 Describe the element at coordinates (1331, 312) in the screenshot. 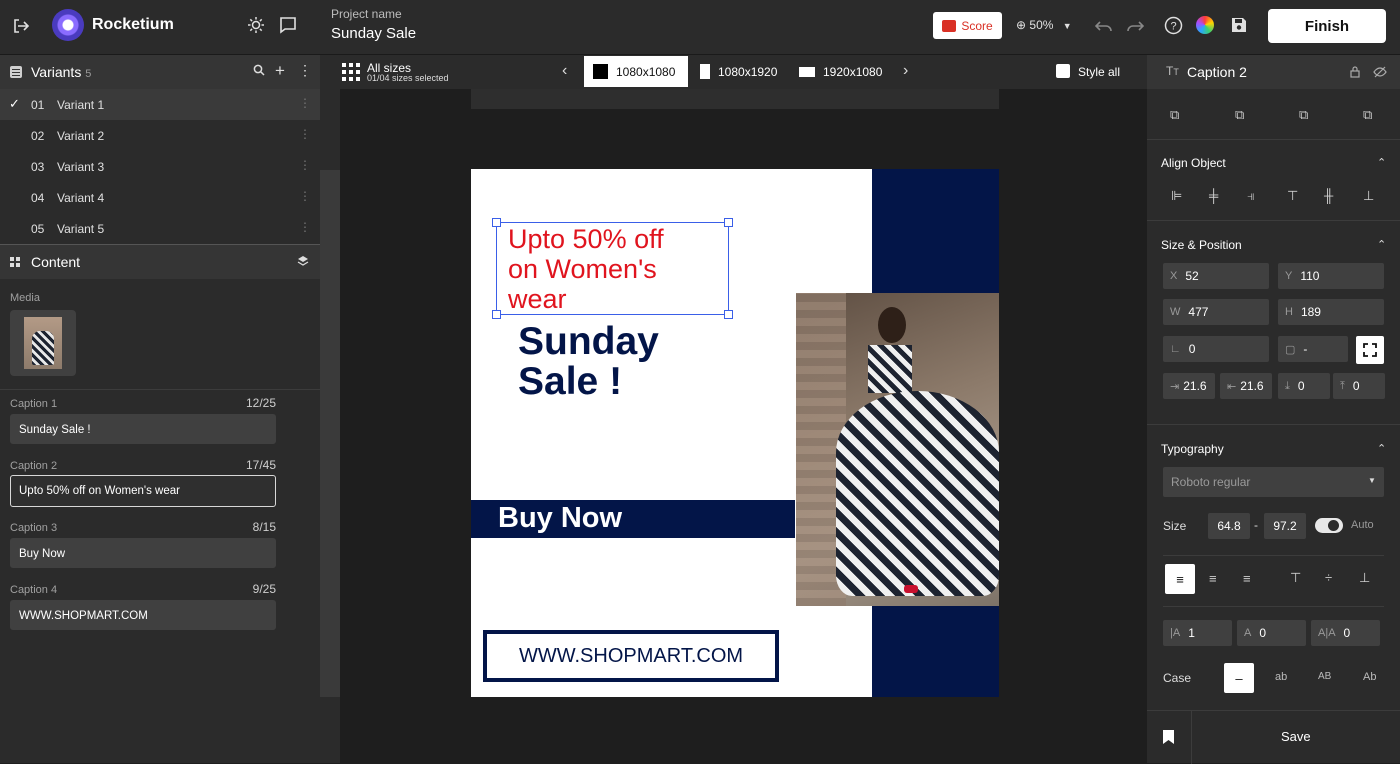

I see `h-field: H 189` at that location.